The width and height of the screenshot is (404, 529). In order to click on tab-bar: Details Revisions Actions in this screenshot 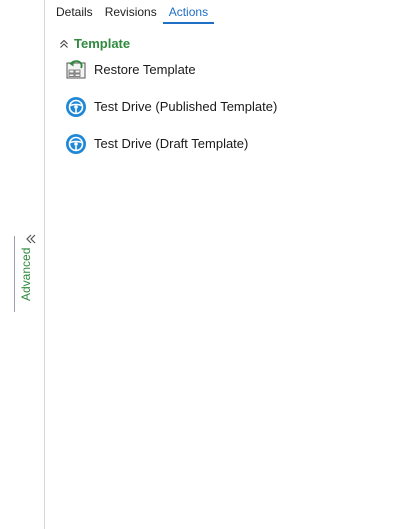, I will do `click(135, 14)`.